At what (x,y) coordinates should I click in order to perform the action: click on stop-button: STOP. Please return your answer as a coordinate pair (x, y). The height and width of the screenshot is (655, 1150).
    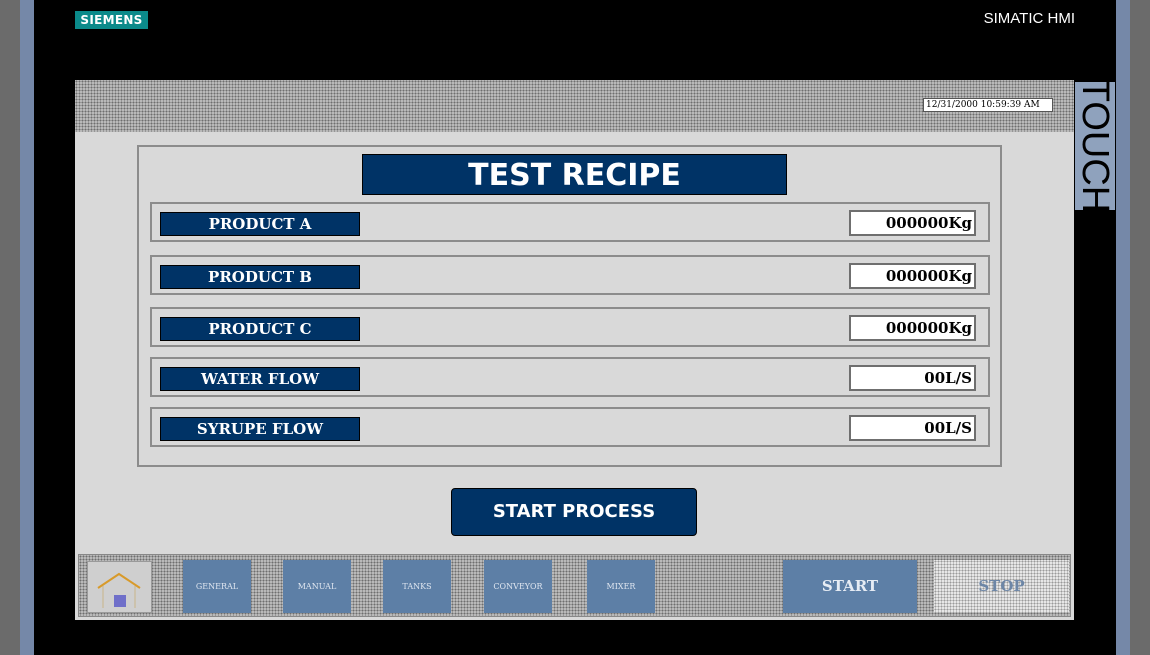
    Looking at the image, I should click on (1001, 586).